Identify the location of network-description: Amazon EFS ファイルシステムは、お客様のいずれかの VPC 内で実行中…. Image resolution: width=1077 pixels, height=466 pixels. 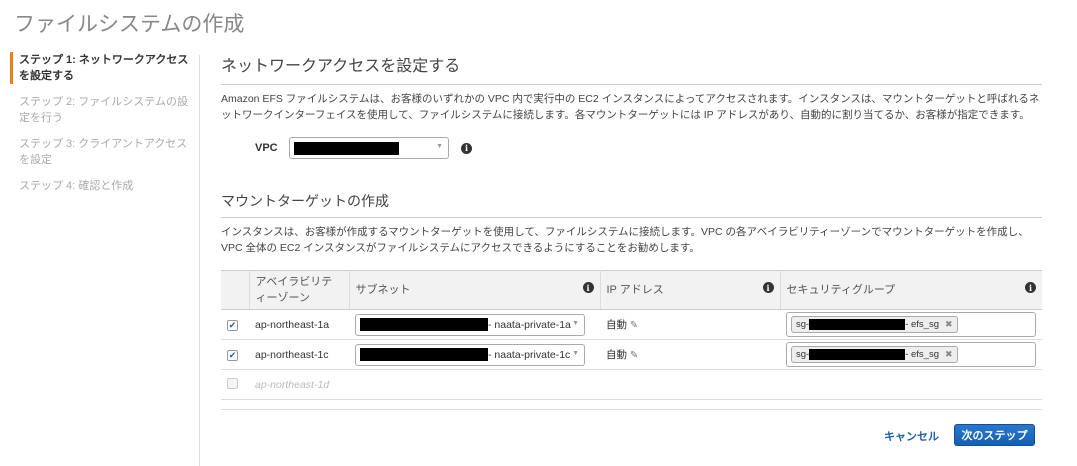
(630, 107).